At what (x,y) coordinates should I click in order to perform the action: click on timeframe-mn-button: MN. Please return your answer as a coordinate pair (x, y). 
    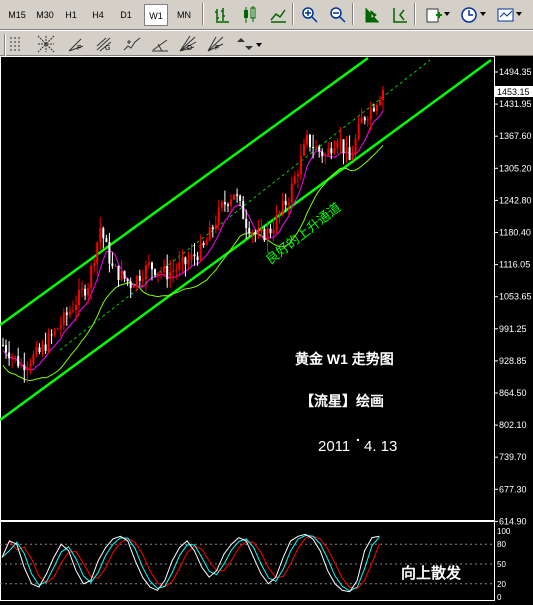
    Looking at the image, I should click on (184, 15).